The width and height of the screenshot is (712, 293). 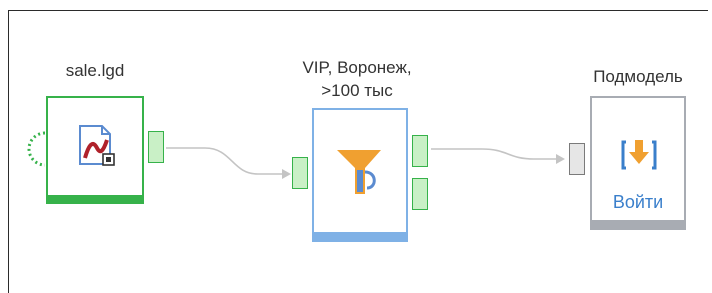 What do you see at coordinates (357, 90) in the screenshot?
I see `node-title-filter-line2: >100 тыс` at bounding box center [357, 90].